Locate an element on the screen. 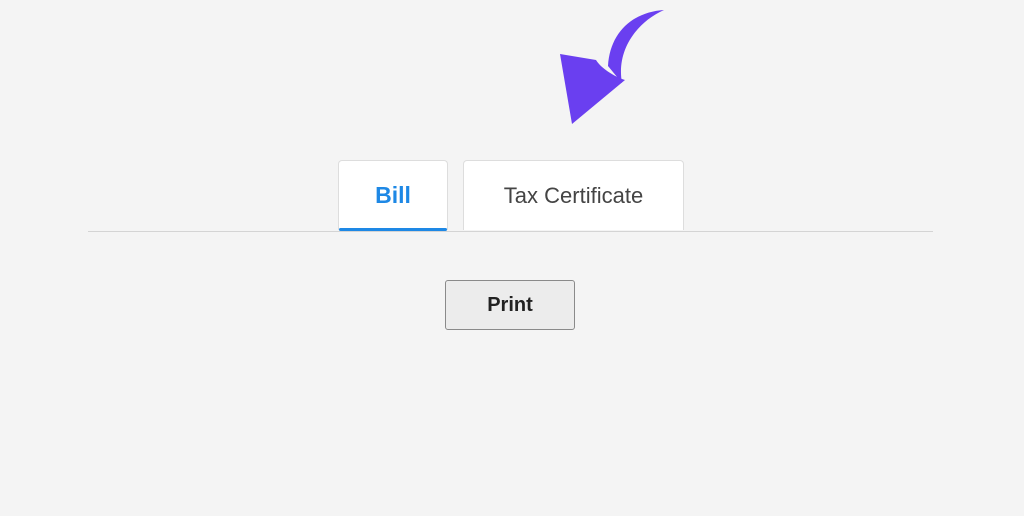  curved-arrow-icon is located at coordinates (612, 67).